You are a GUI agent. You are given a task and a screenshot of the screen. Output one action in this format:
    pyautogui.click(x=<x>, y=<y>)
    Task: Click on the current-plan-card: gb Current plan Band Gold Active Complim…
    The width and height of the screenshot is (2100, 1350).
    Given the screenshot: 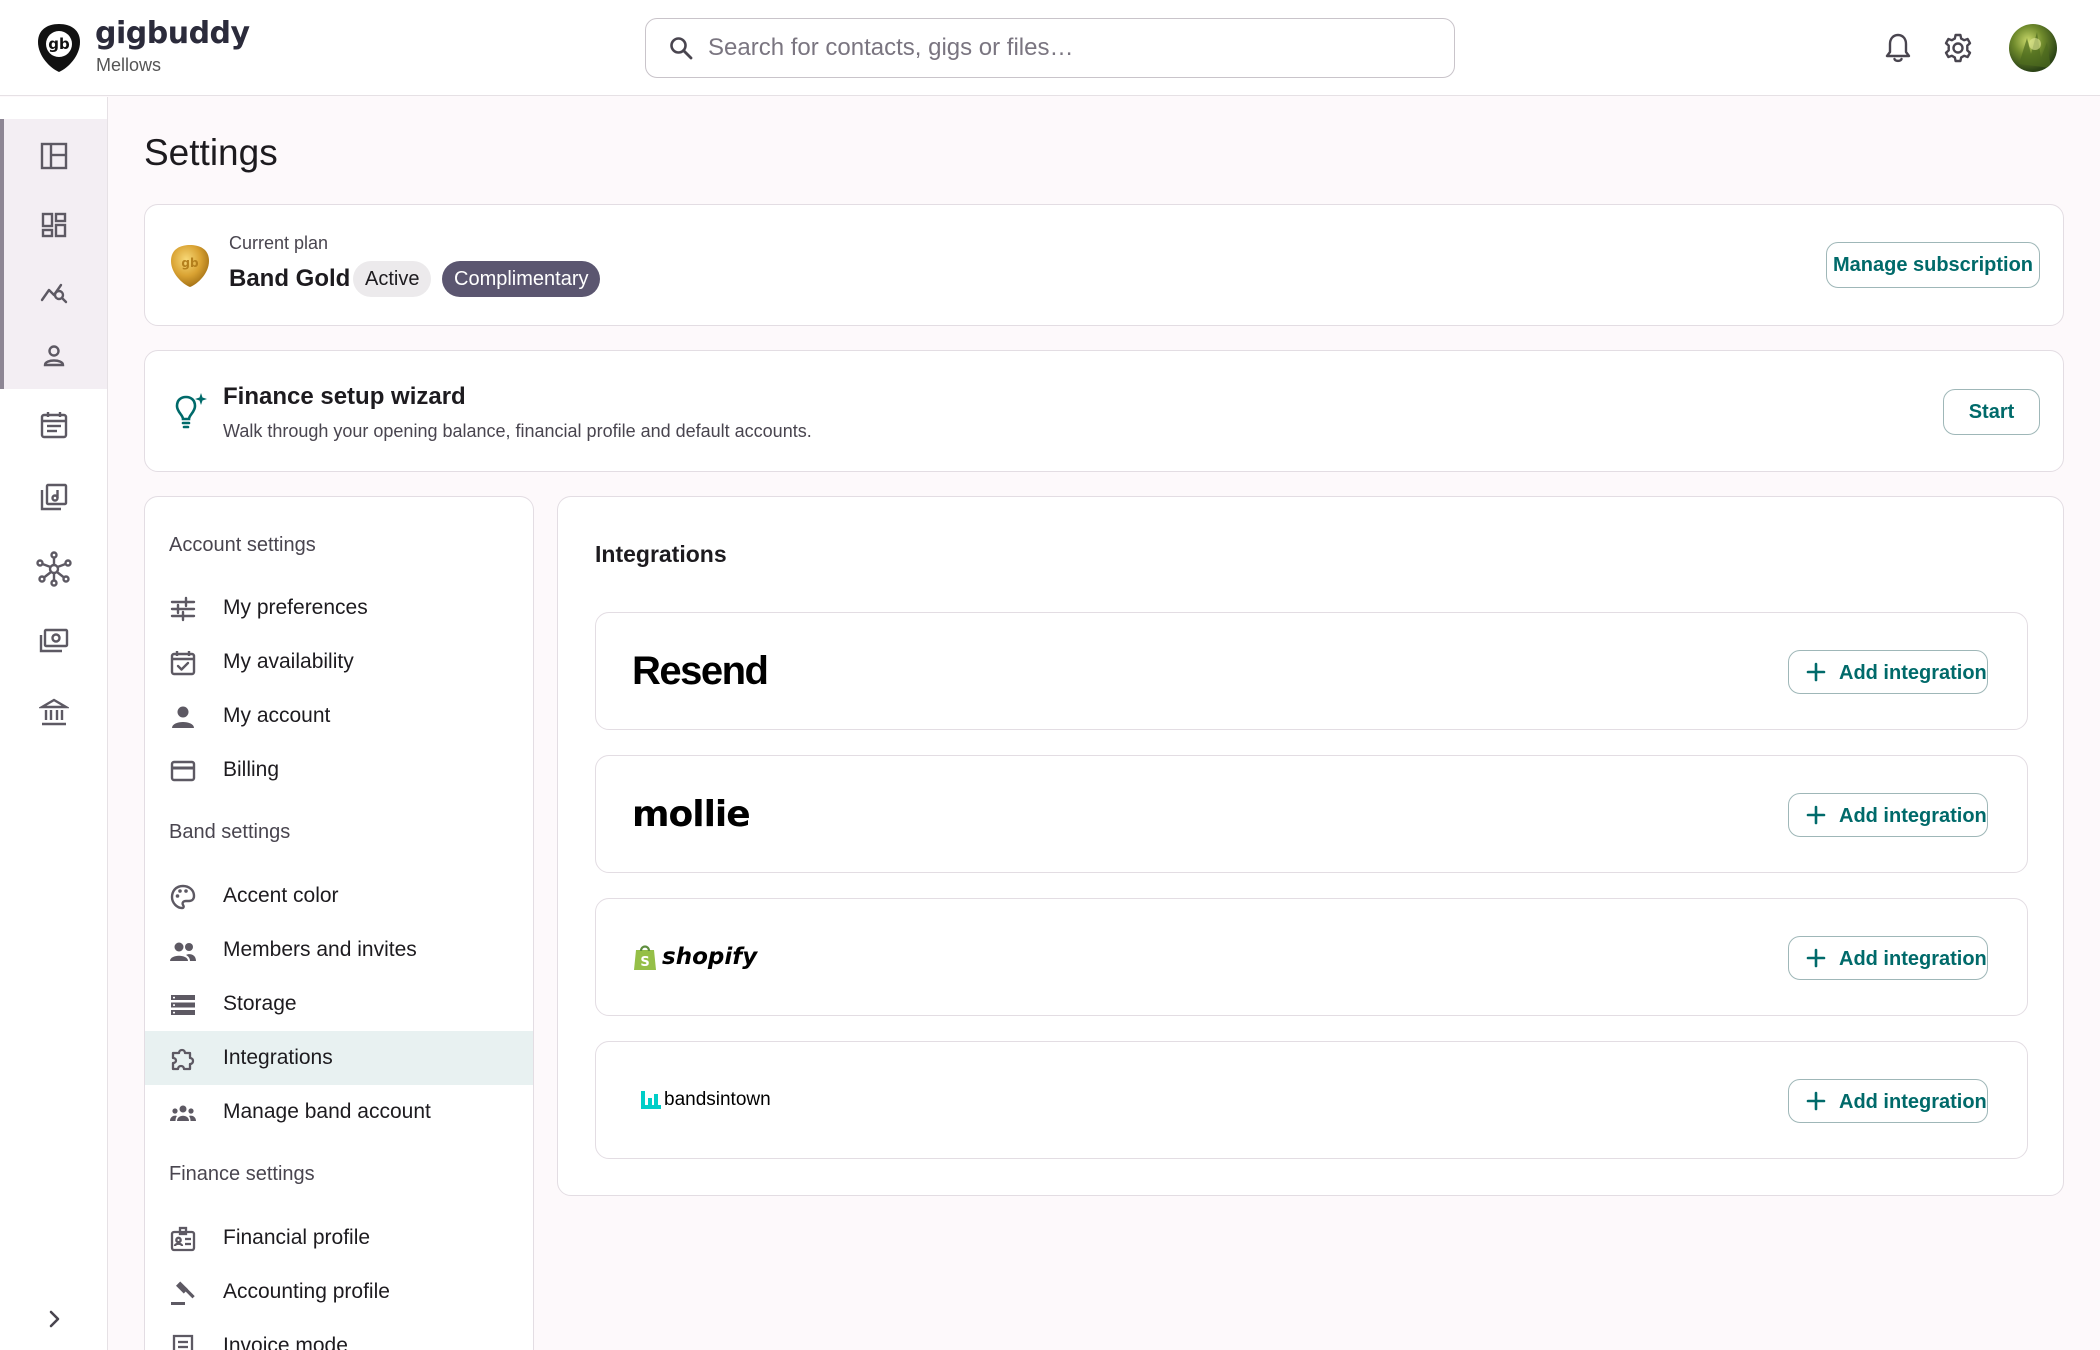 What is the action you would take?
    pyautogui.click(x=1104, y=265)
    